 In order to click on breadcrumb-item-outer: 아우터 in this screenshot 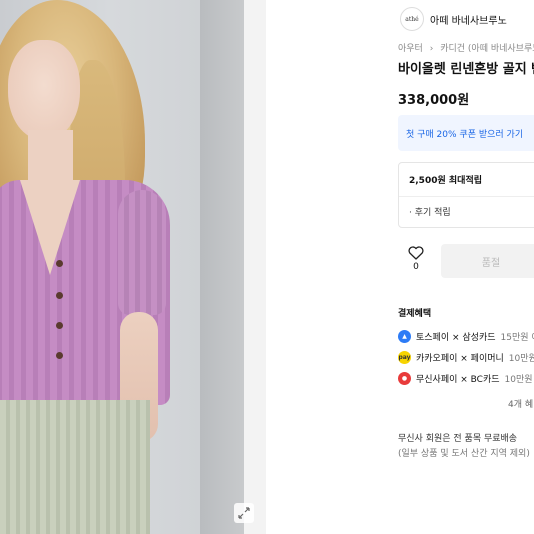, I will do `click(410, 49)`.